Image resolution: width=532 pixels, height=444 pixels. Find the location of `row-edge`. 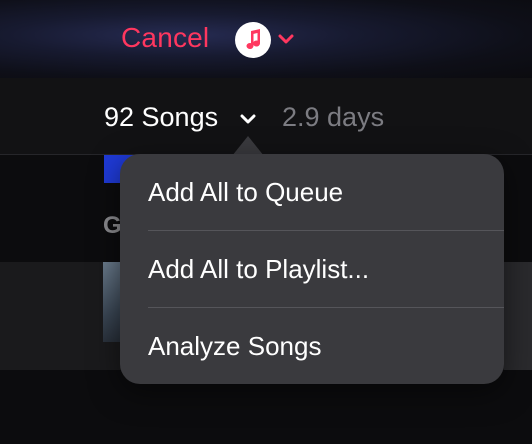

row-edge is located at coordinates (518, 316).